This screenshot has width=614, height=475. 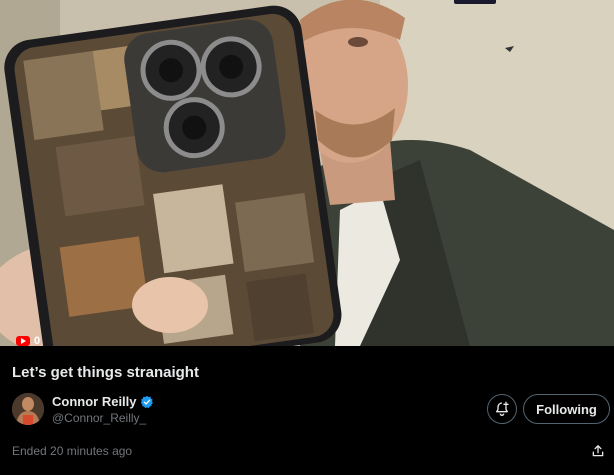 What do you see at coordinates (37, 340) in the screenshot?
I see `viewer-count: 0` at bounding box center [37, 340].